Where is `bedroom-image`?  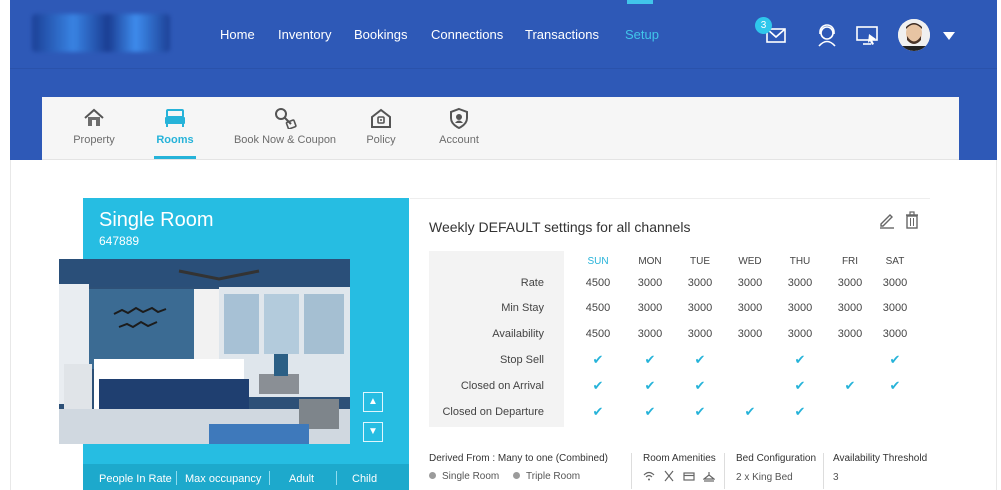 bedroom-image is located at coordinates (204, 351).